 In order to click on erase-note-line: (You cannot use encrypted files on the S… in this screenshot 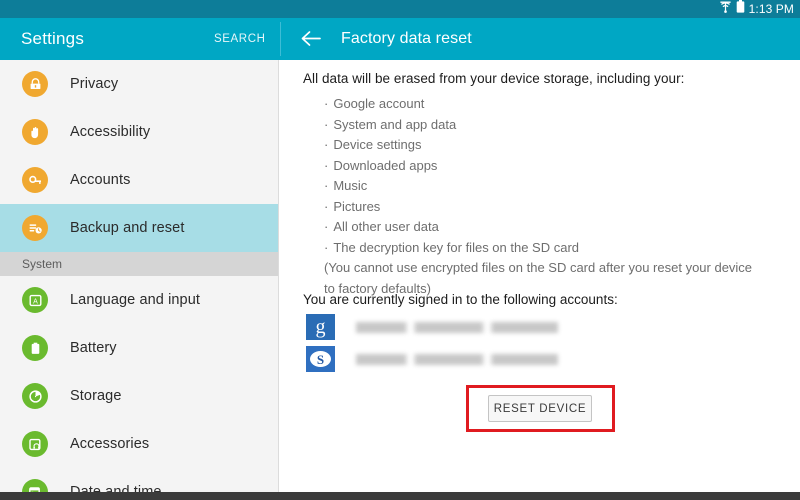, I will do `click(538, 267)`.